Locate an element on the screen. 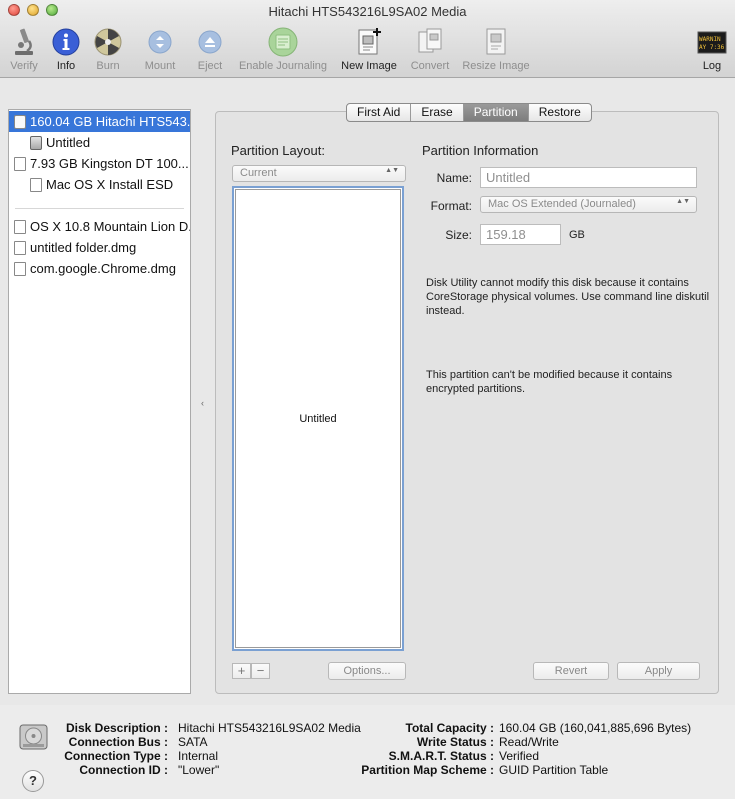 Image resolution: width=735 pixels, height=799 pixels. tab-erase: Erase is located at coordinates (437, 112).